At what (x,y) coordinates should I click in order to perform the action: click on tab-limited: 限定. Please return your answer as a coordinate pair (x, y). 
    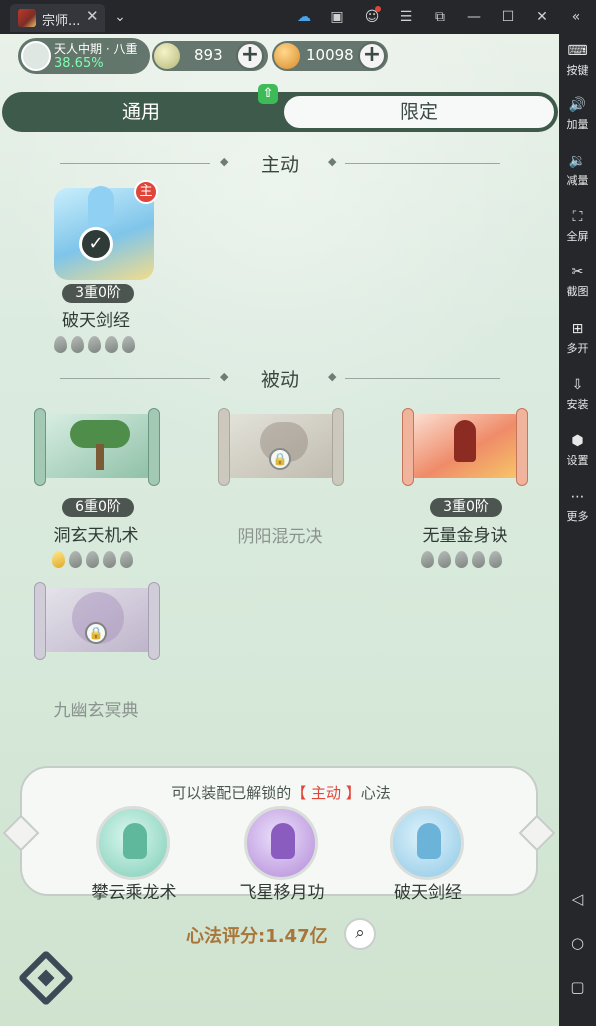
    Looking at the image, I should click on (419, 112).